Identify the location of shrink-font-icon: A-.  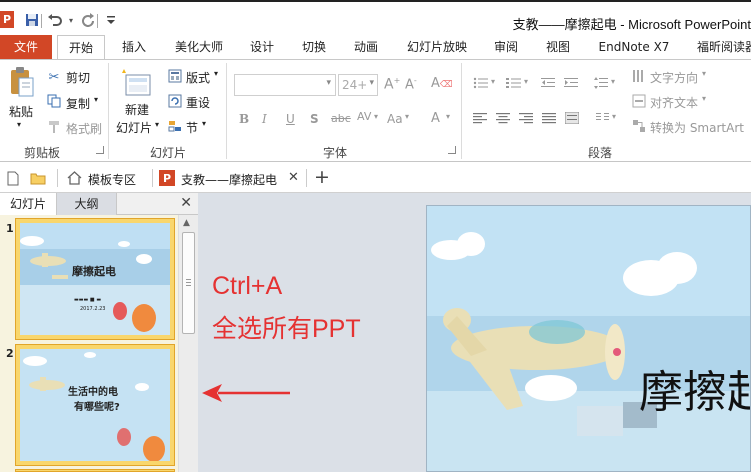
(411, 84).